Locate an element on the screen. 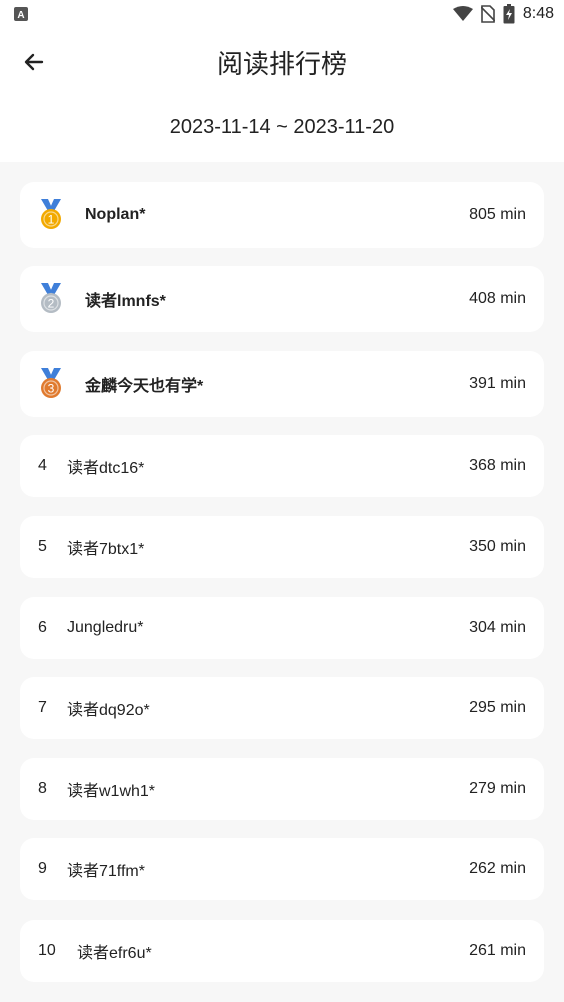 Image resolution: width=564 pixels, height=1002 pixels. app-a-icon: A is located at coordinates (21, 14).